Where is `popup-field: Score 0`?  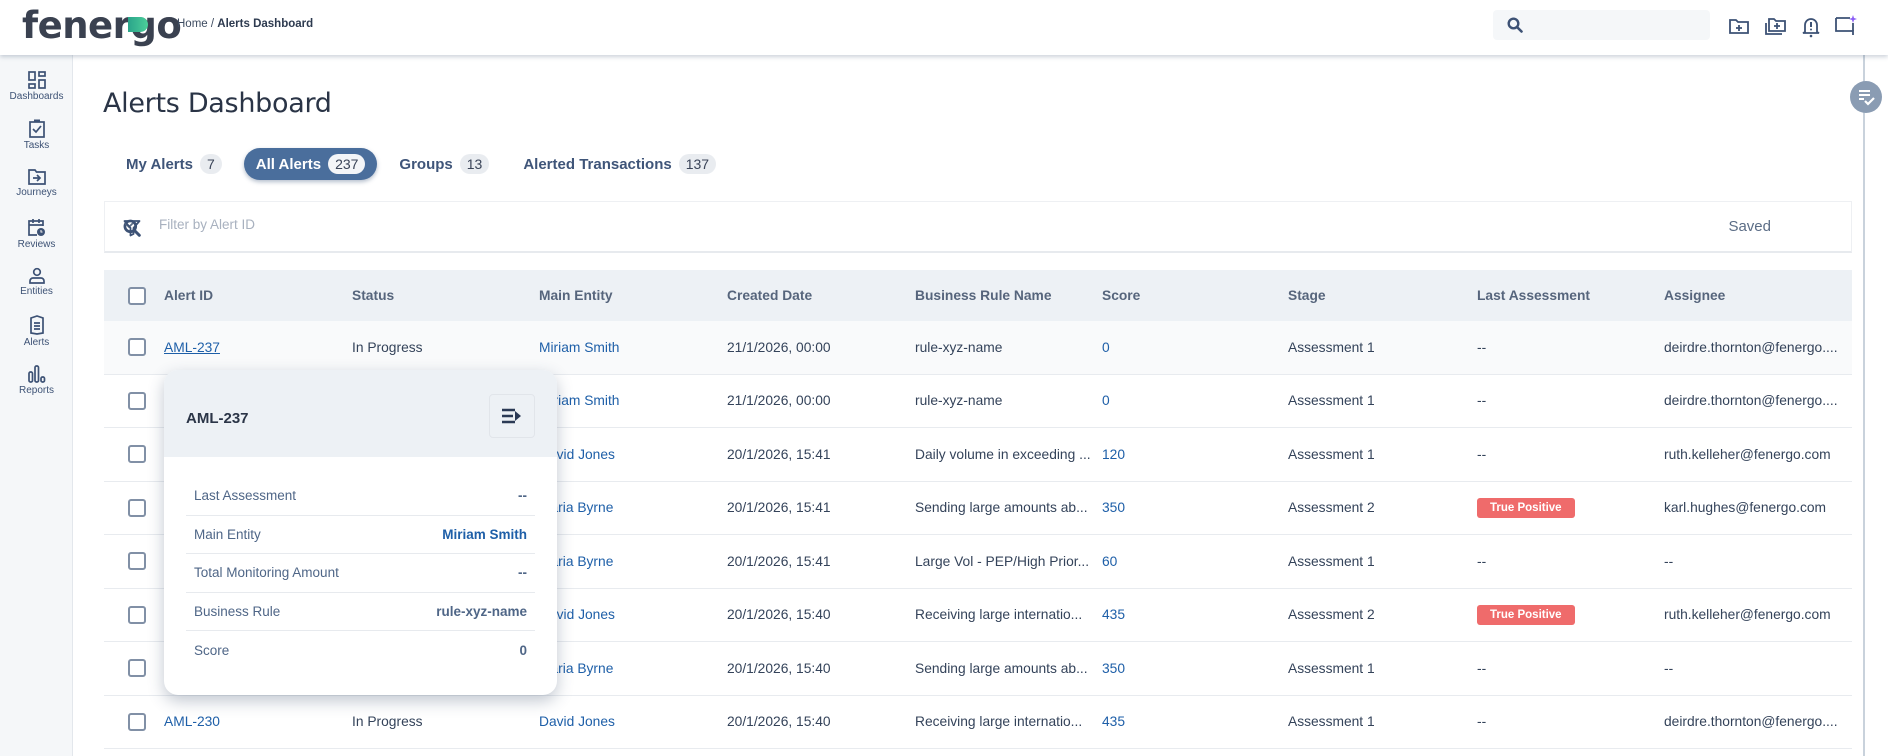 popup-field: Score 0 is located at coordinates (360, 650).